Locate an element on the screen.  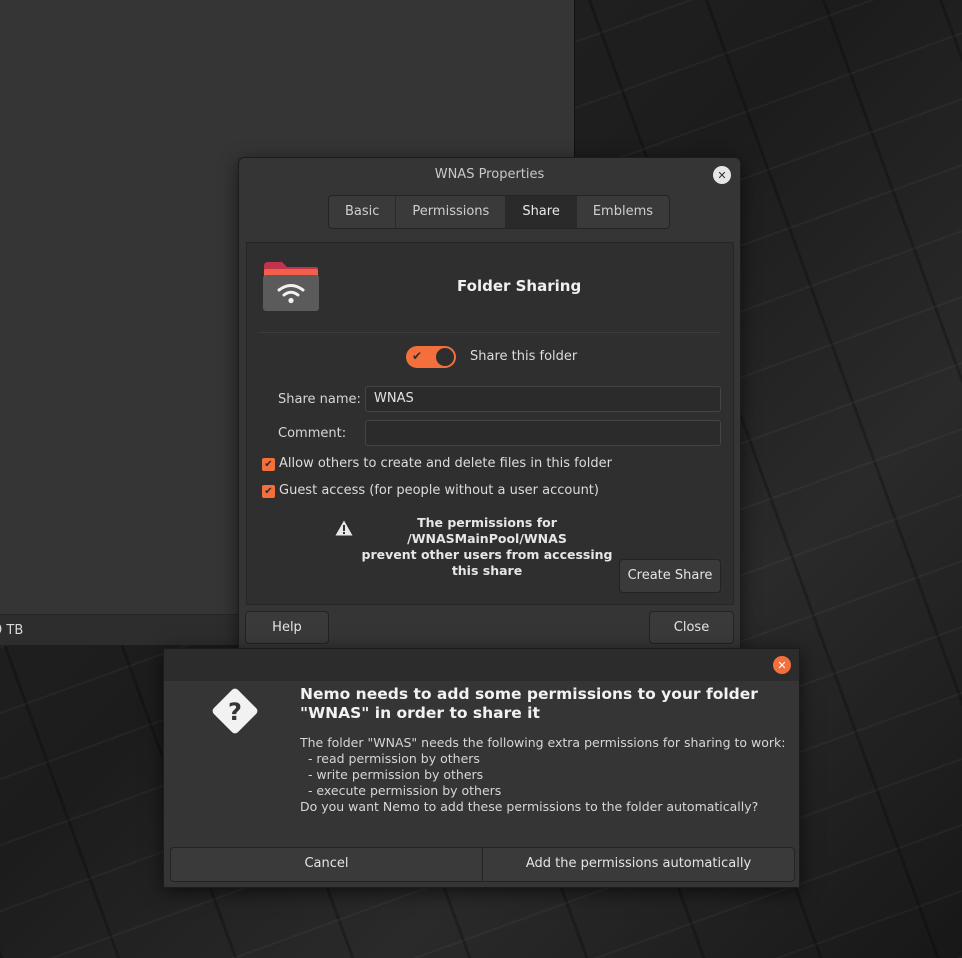
folder-remote-icon is located at coordinates (291, 286).